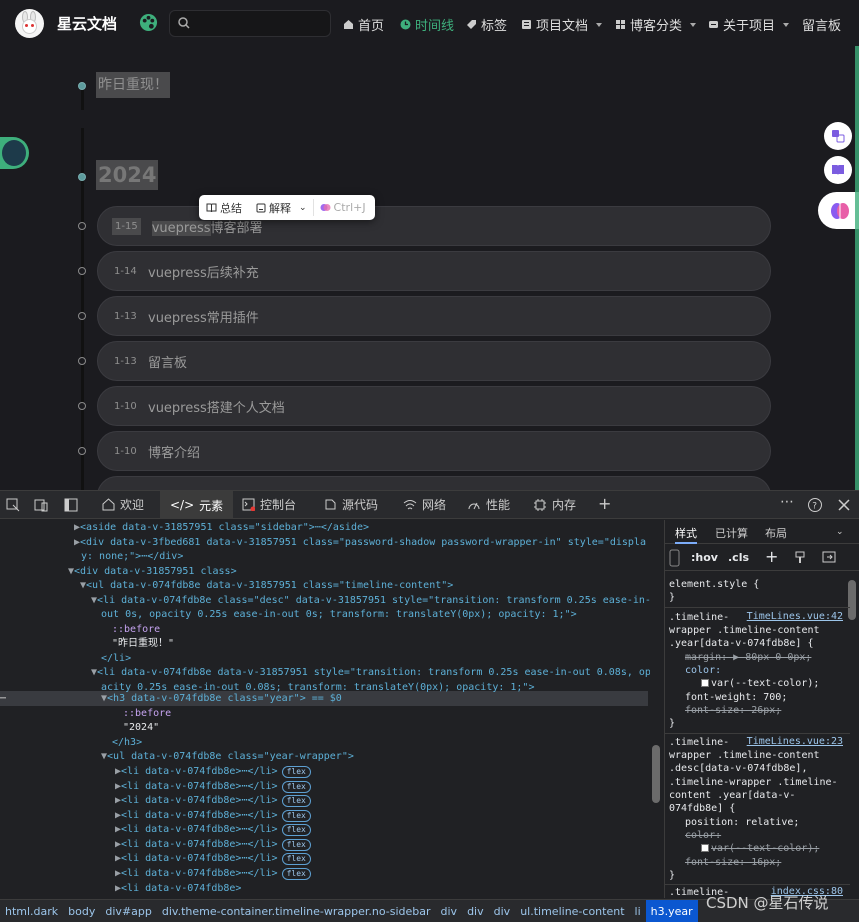  What do you see at coordinates (434, 316) in the screenshot?
I see `timeline-post: 1-13 vuepress常用插件` at bounding box center [434, 316].